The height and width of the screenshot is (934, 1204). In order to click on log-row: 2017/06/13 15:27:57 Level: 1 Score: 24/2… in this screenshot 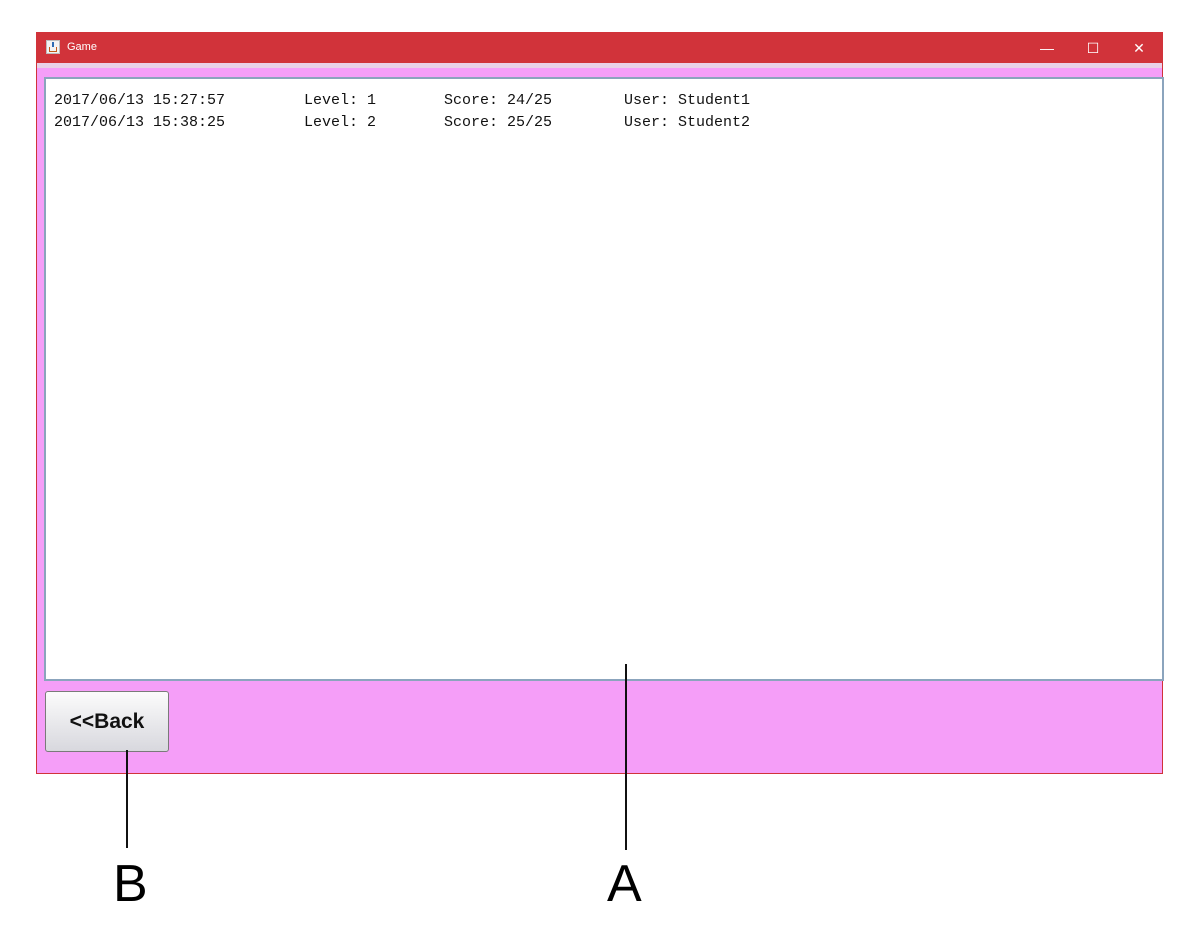, I will do `click(604, 100)`.